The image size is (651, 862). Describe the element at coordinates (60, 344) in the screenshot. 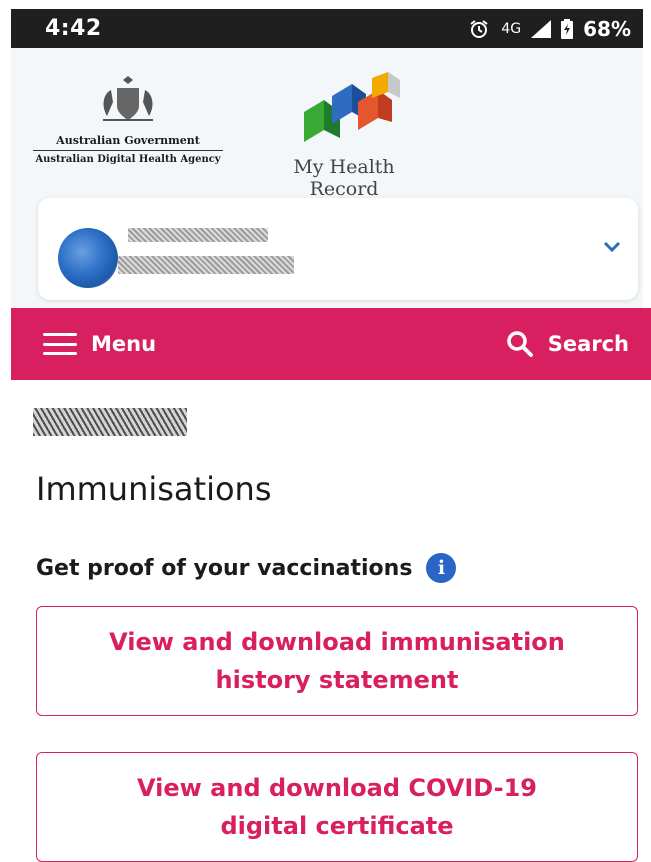

I see `hamburger-icon` at that location.